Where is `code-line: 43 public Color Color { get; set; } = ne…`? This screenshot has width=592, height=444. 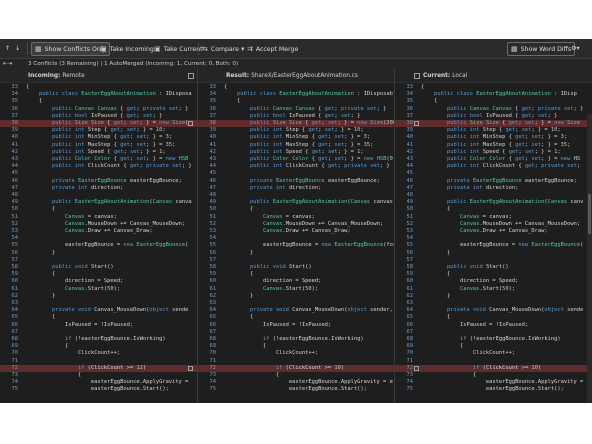 code-line: 43 public Color Color { get; set; } = ne… is located at coordinates (493, 159).